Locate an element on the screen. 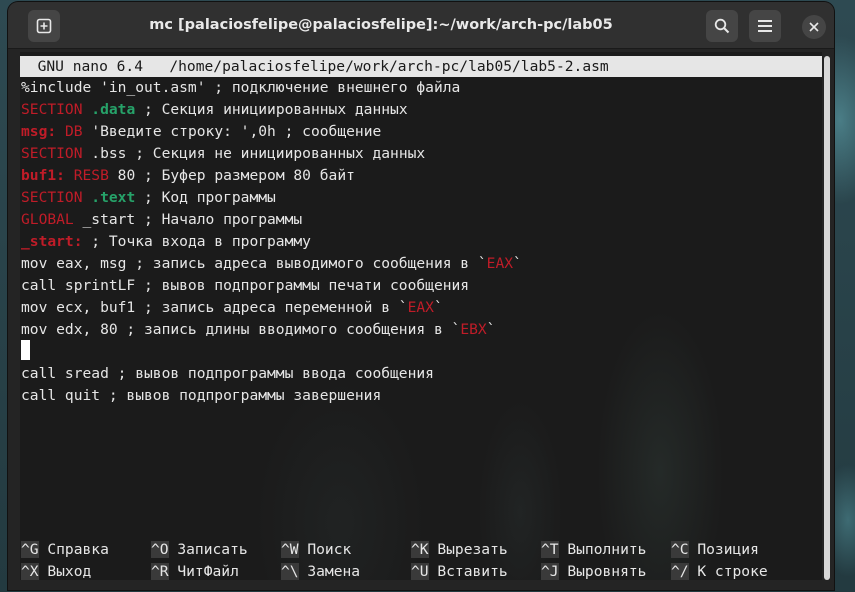 The height and width of the screenshot is (592, 855). shortcut-label: ЧитФайл is located at coordinates (203, 571).